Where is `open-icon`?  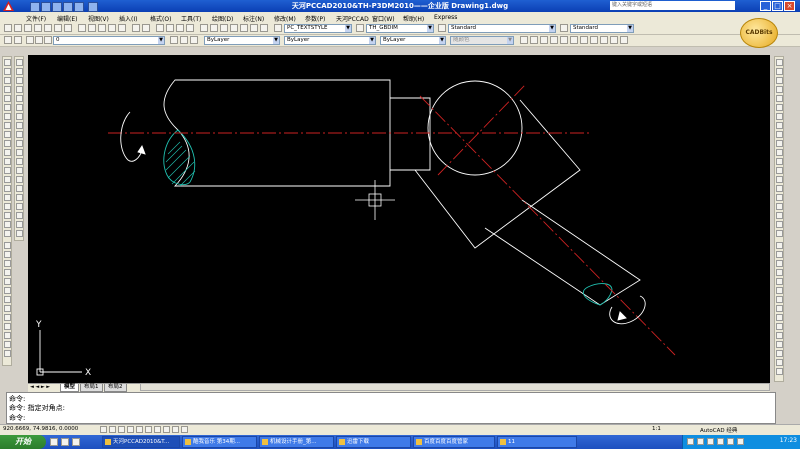
open-icon is located at coordinates (28, 28).